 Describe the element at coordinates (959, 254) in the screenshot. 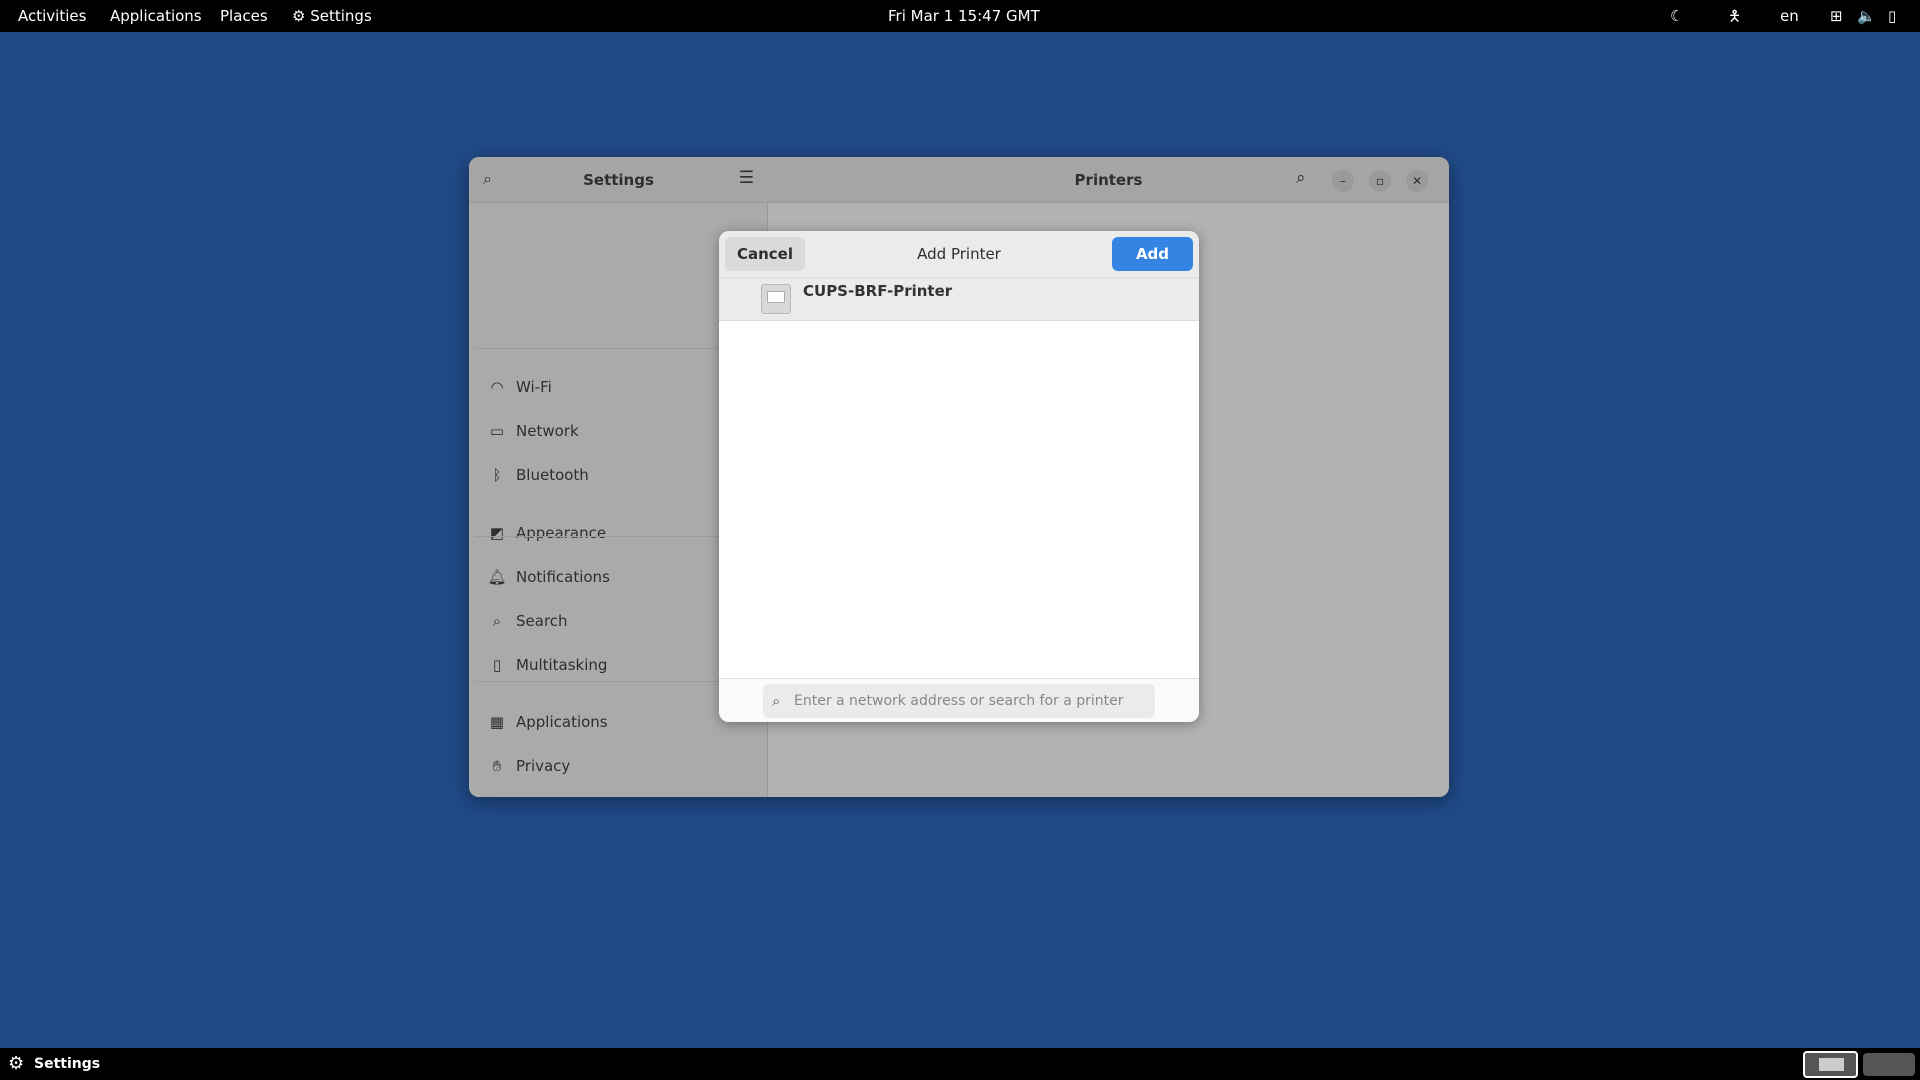

I see `dialog-header: Cancel Add Printer Add` at that location.